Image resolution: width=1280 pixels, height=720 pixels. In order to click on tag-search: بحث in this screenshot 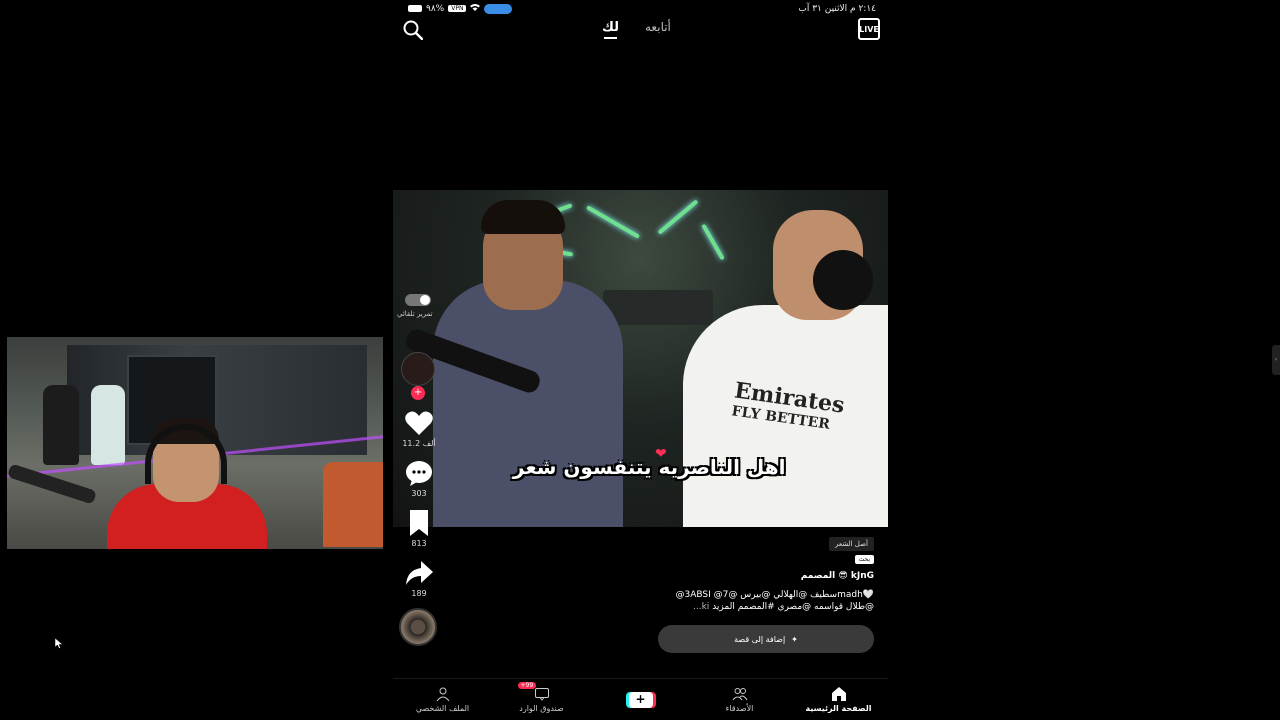, I will do `click(864, 559)`.